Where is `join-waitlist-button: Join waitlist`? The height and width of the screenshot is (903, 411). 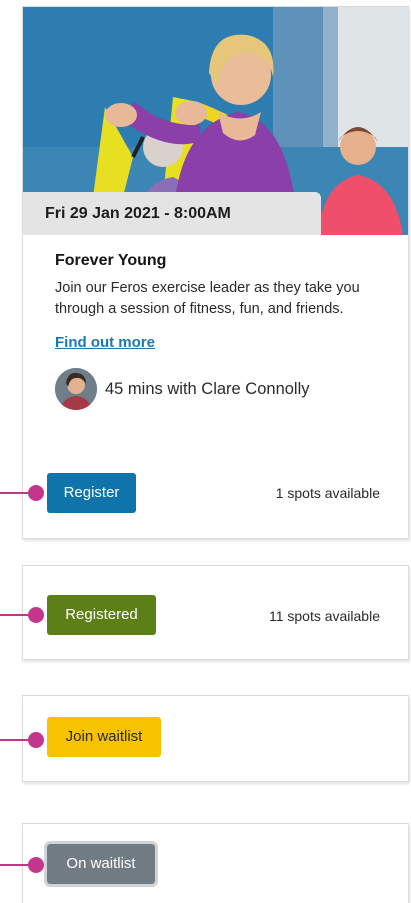
join-waitlist-button: Join waitlist is located at coordinates (104, 737).